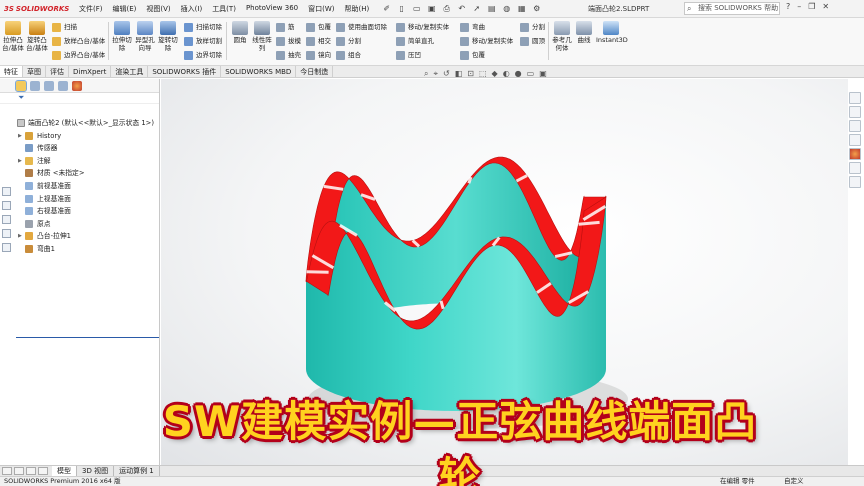 This screenshot has height=486, width=864. I want to click on tab-motion-study: 运动算例 1, so click(137, 471).